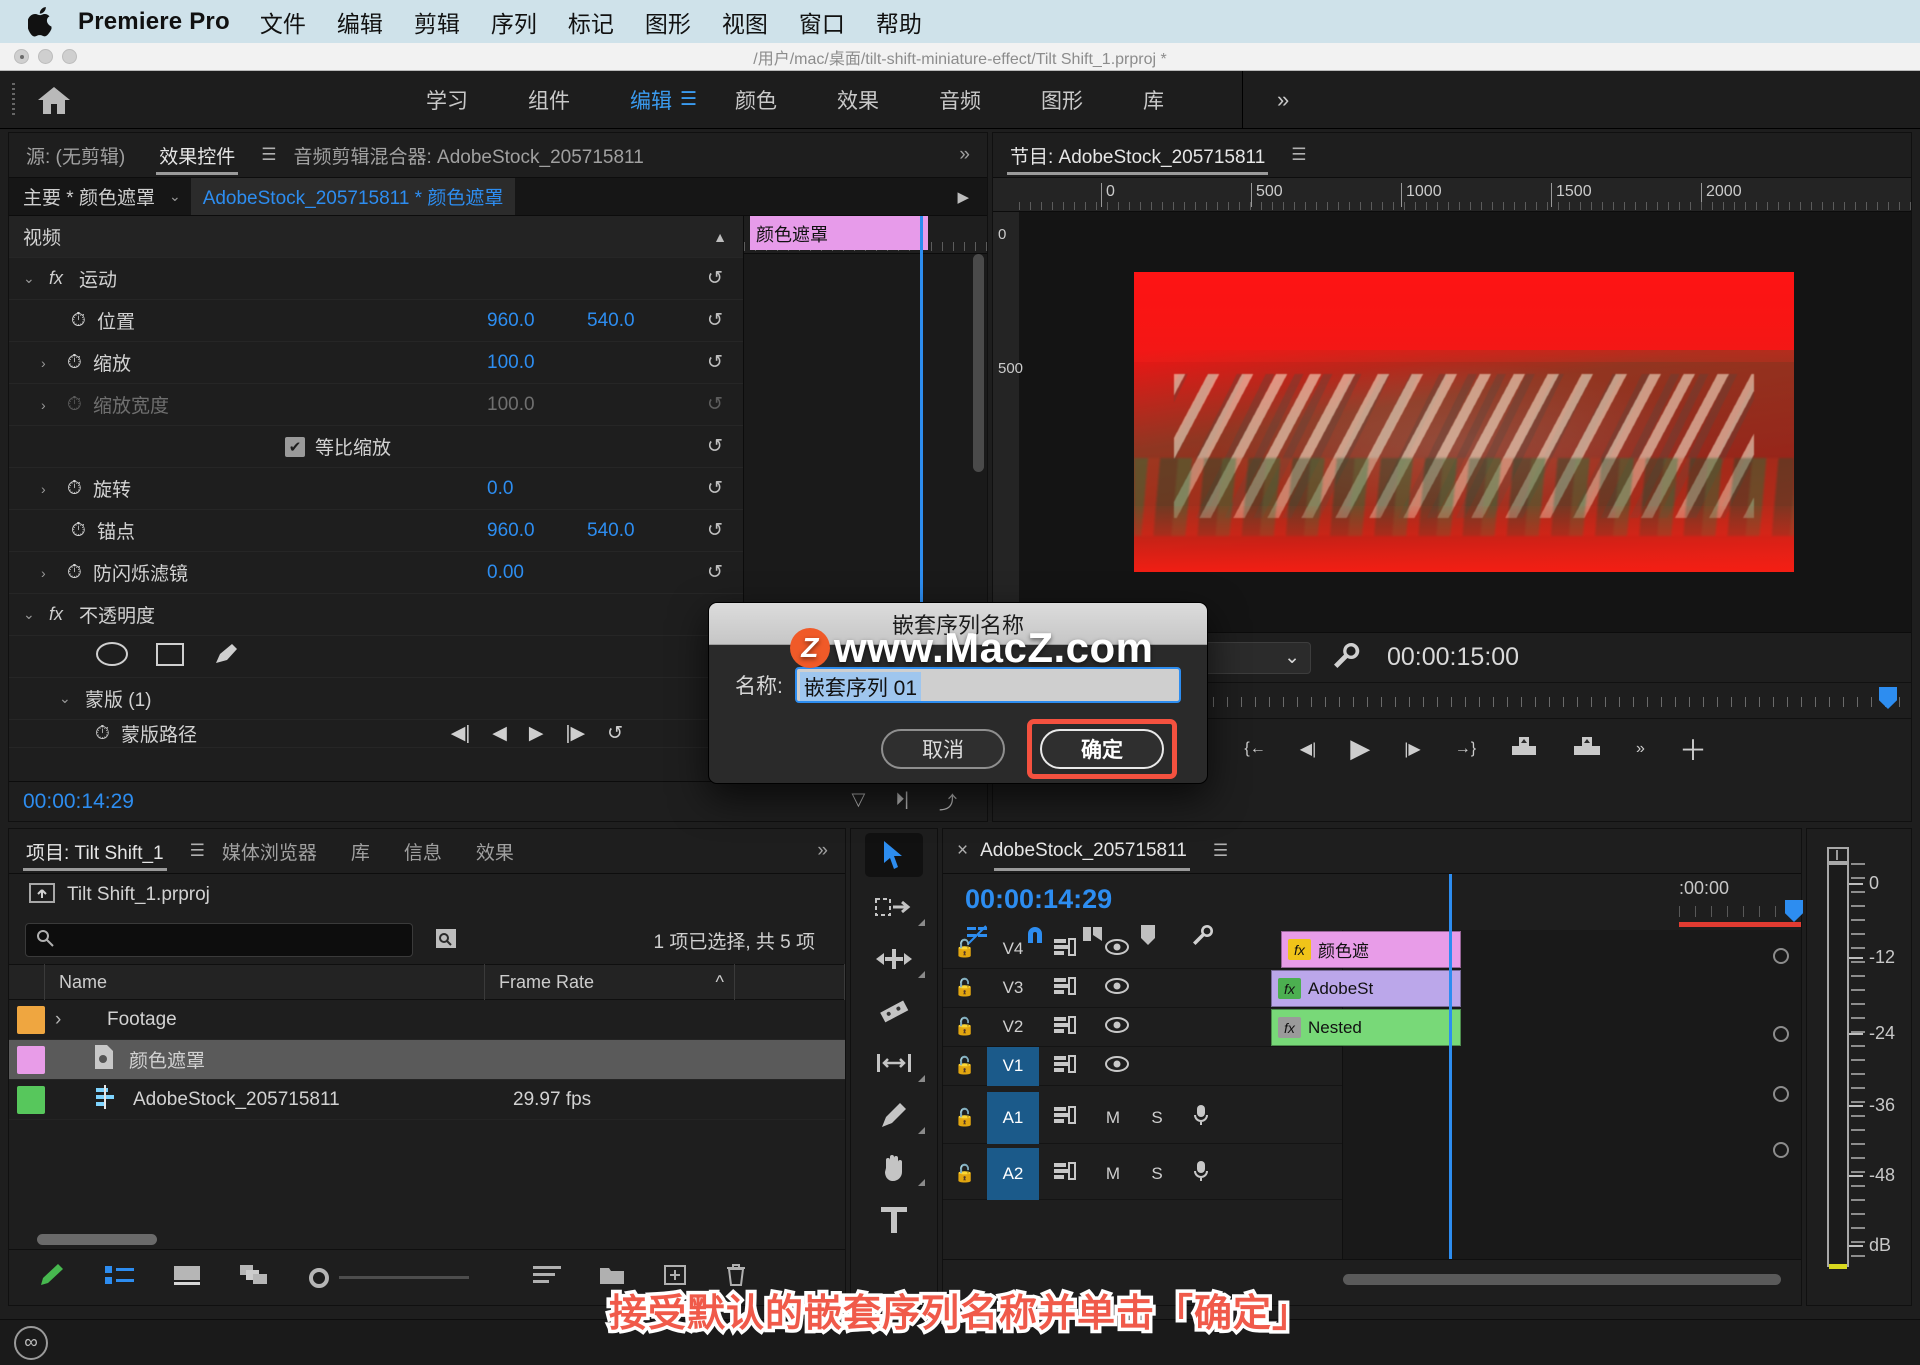 Image resolution: width=1920 pixels, height=1365 pixels. Describe the element at coordinates (810, 648) in the screenshot. I see `watermark-badge: Z` at that location.